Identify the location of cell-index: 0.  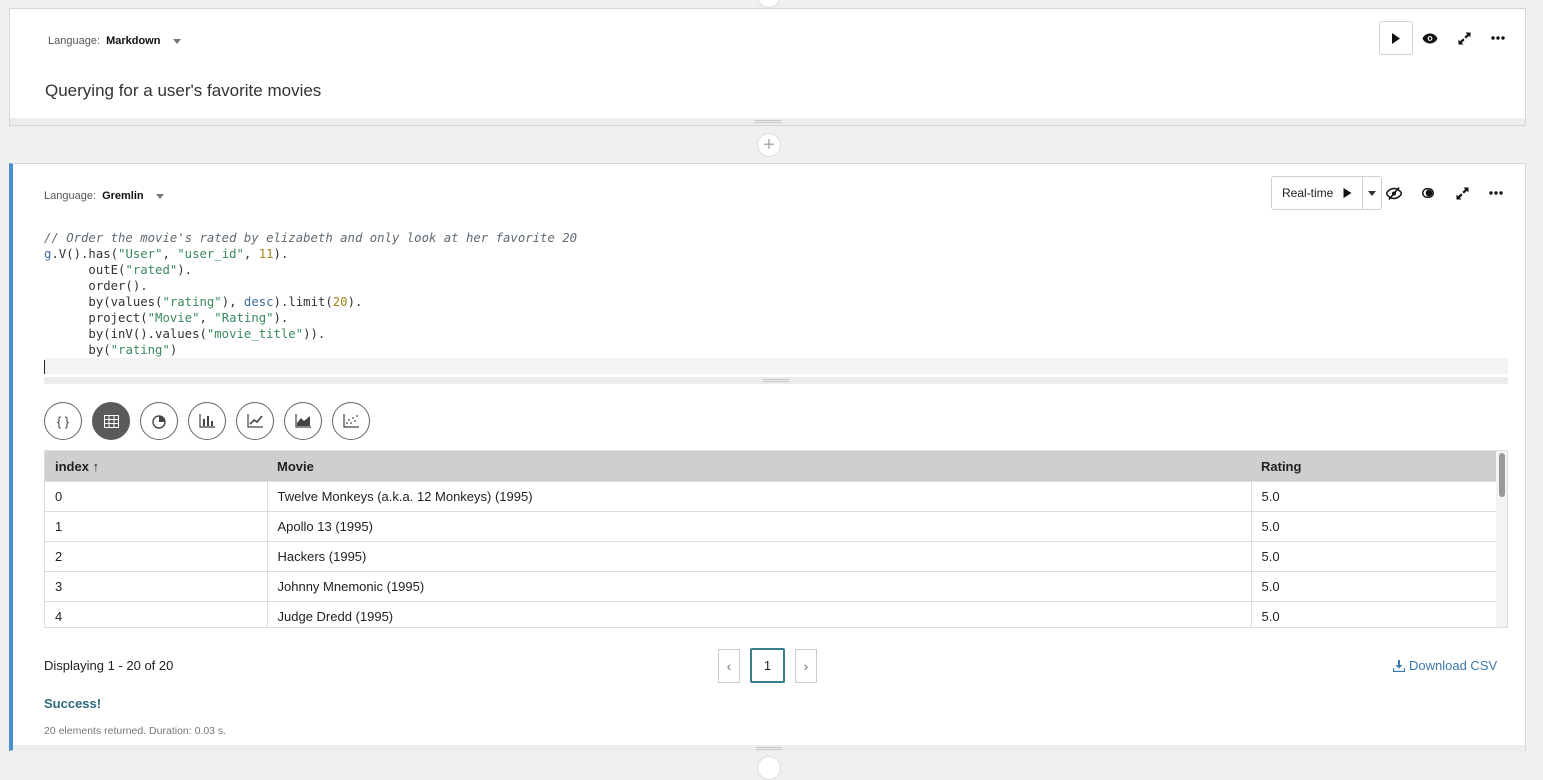
(156, 496).